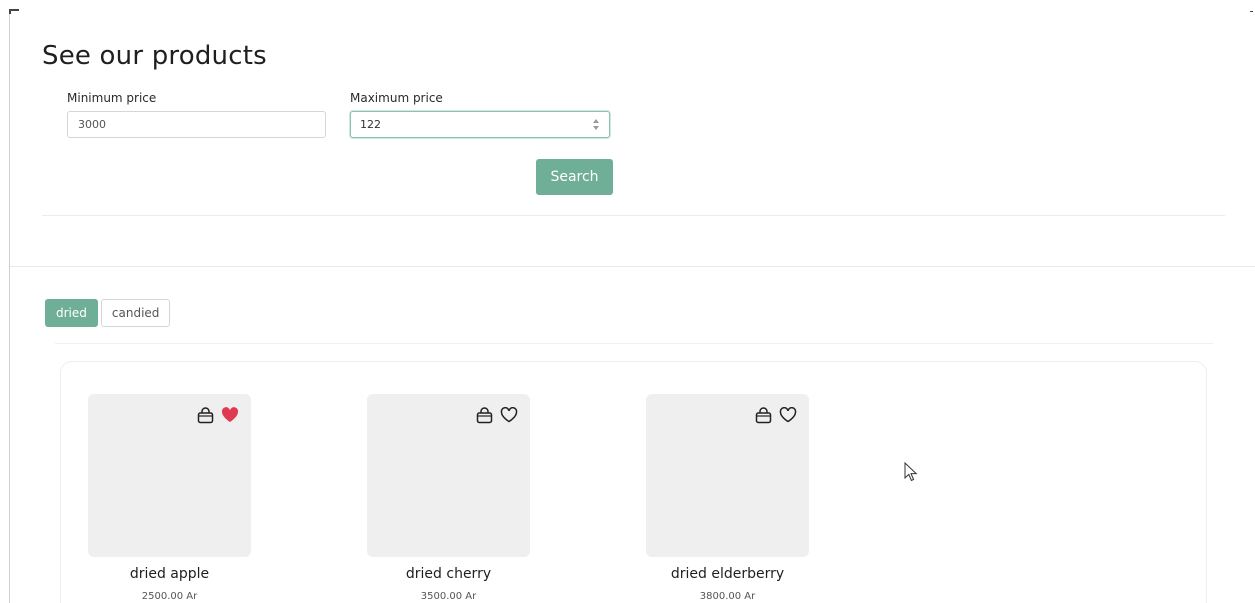  Describe the element at coordinates (71, 313) in the screenshot. I see `tab-dried: dried` at that location.